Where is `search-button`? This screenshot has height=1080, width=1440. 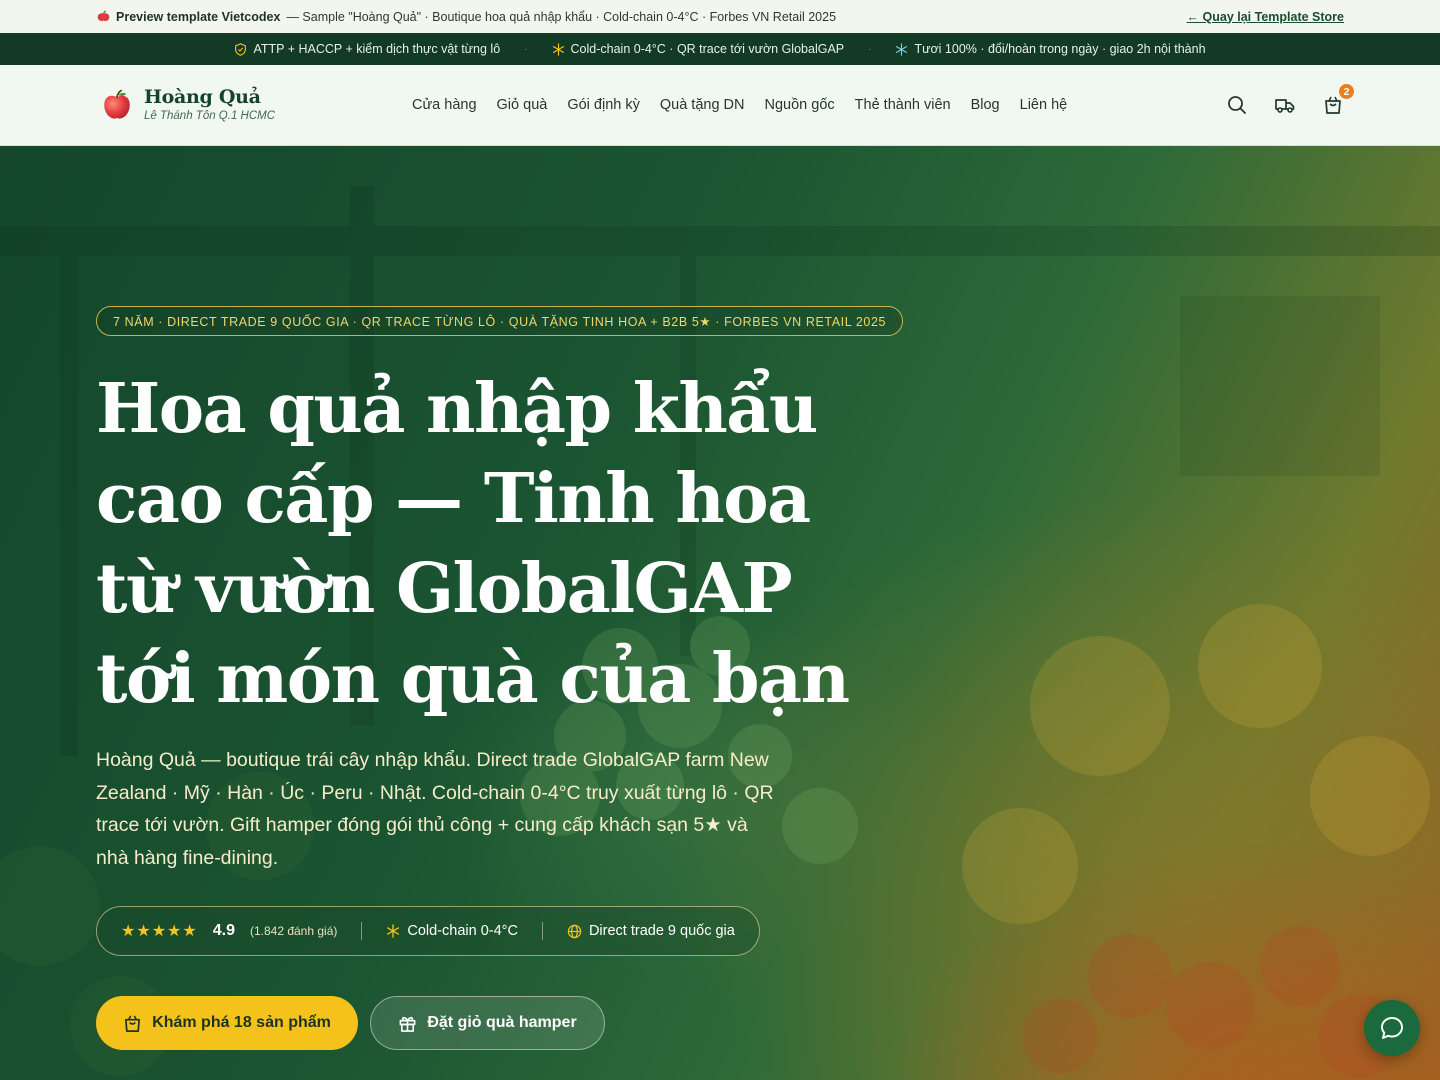
search-button is located at coordinates (1237, 105).